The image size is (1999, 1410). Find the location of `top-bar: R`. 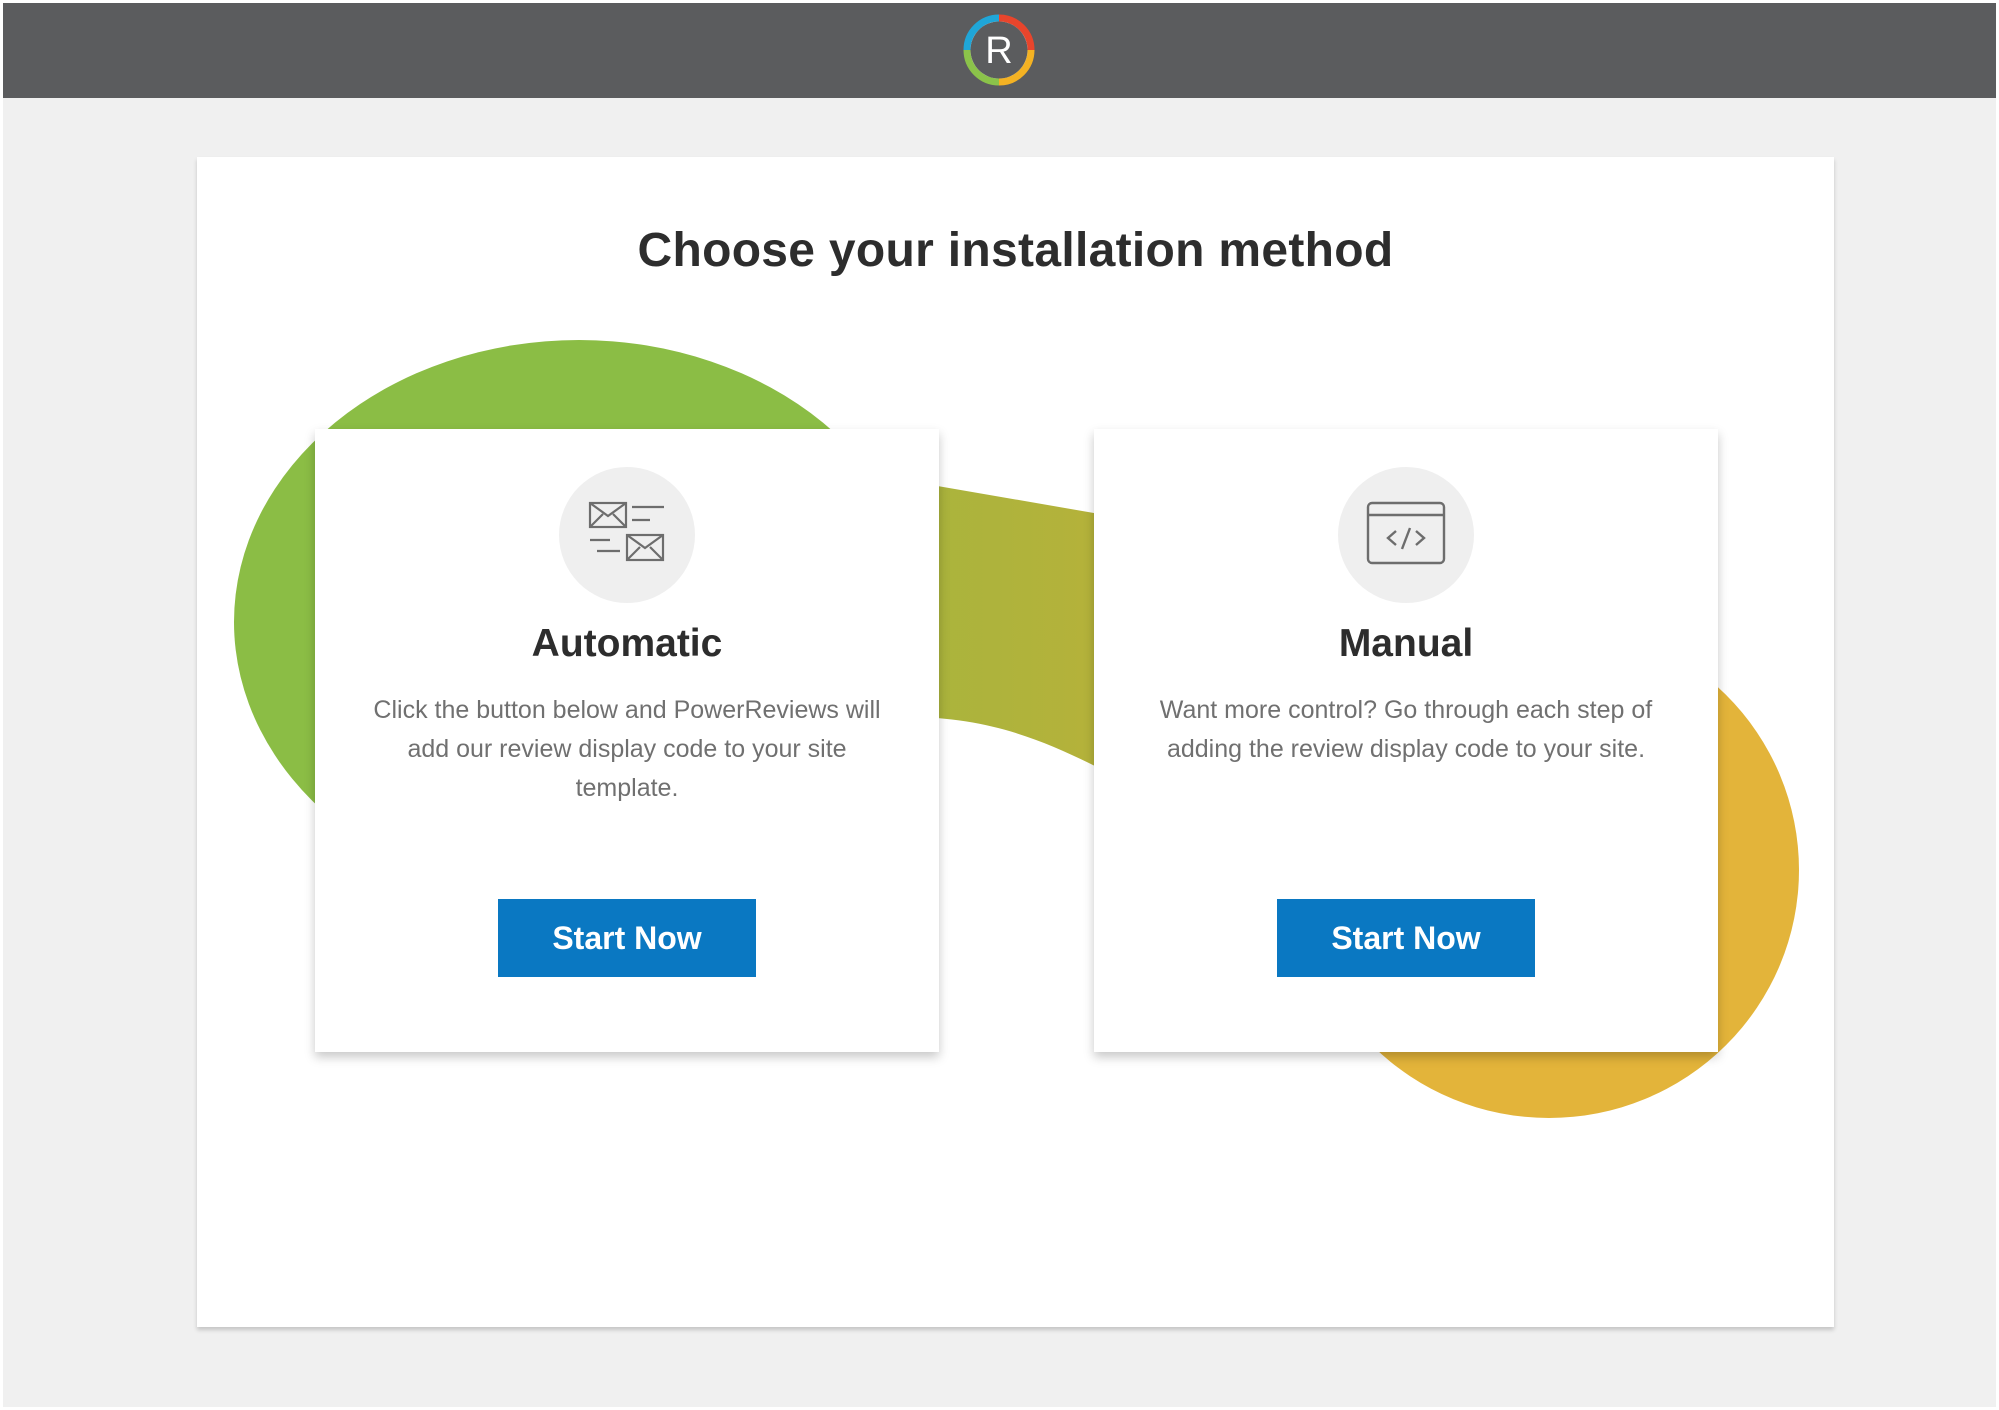

top-bar: R is located at coordinates (999, 50).